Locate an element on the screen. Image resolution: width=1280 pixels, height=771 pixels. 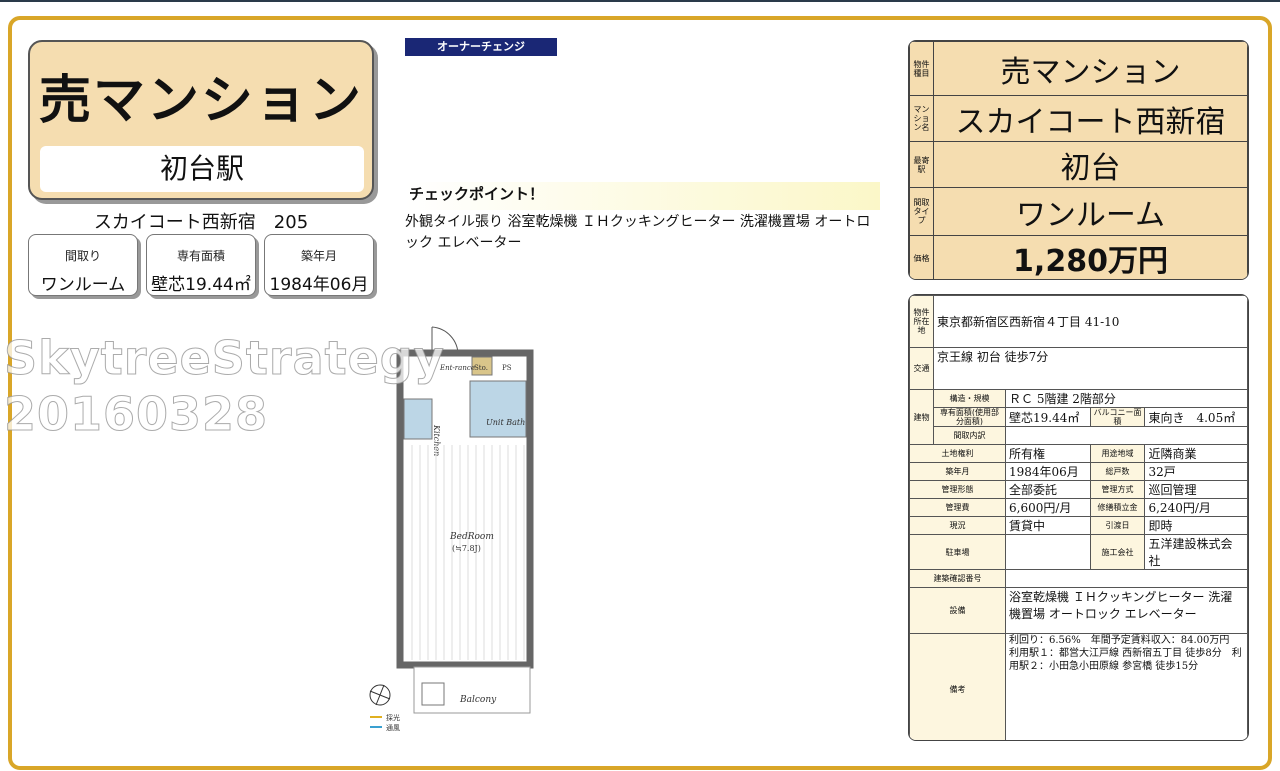
access-key: 交通 is located at coordinates (921, 368).